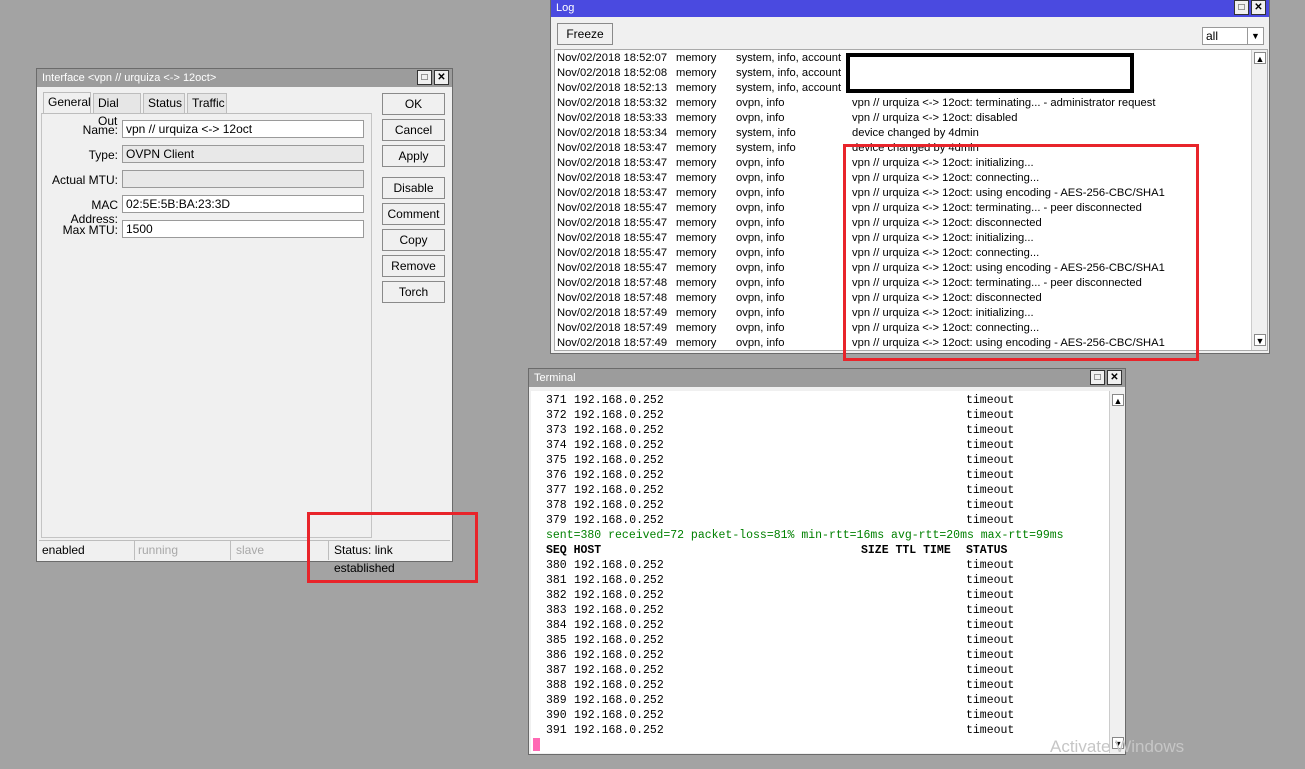  What do you see at coordinates (556, 520) in the screenshot?
I see `ping-seq: 379` at bounding box center [556, 520].